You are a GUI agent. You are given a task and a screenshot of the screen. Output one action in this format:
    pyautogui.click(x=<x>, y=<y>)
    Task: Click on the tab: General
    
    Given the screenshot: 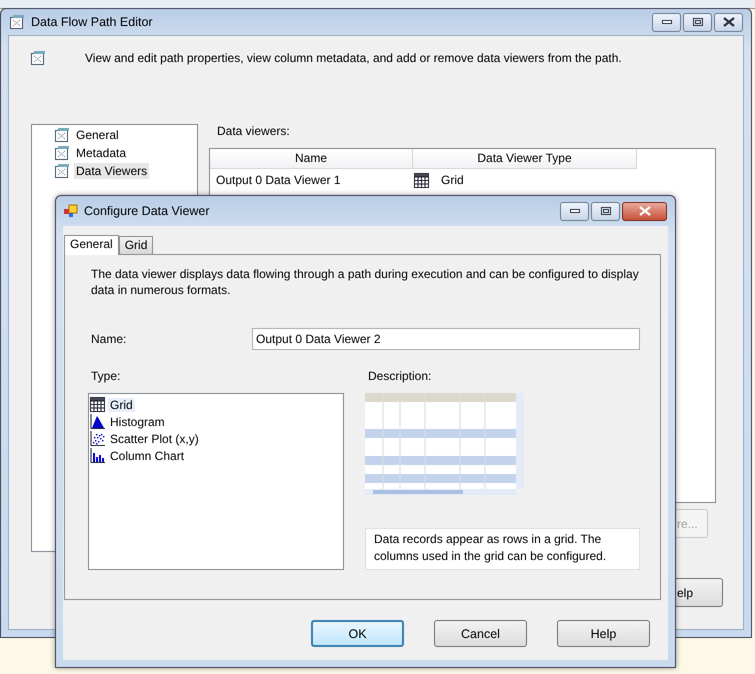 What is the action you would take?
    pyautogui.click(x=91, y=245)
    